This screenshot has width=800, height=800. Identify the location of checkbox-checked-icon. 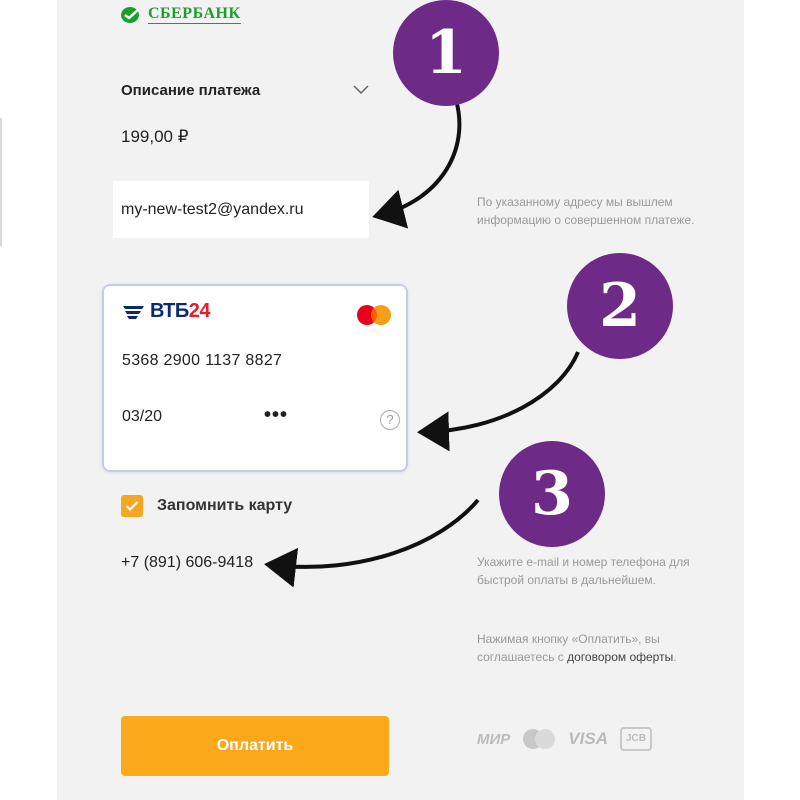
(132, 506).